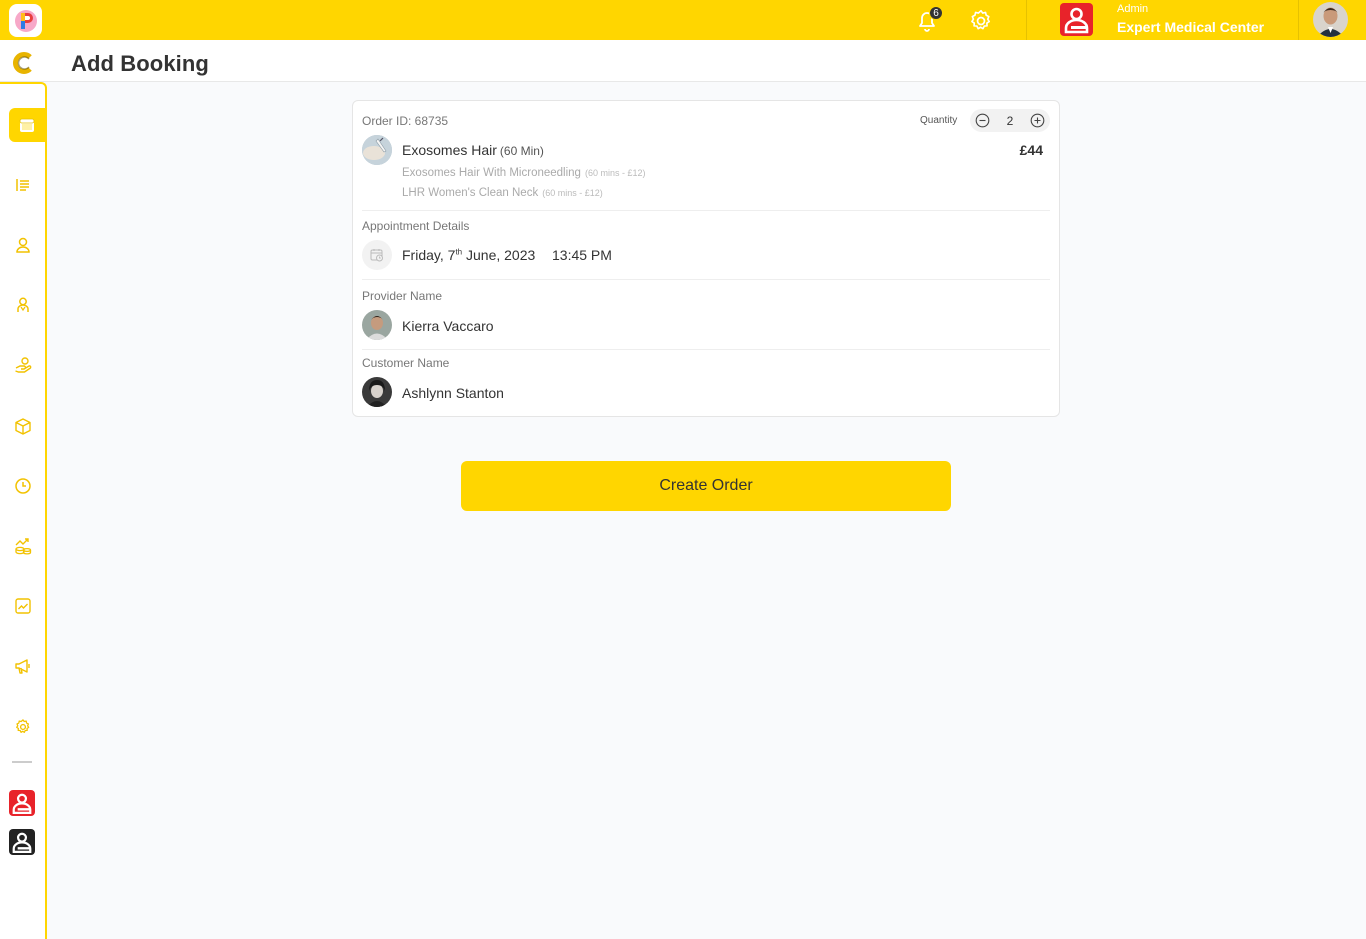 Image resolution: width=1366 pixels, height=939 pixels. I want to click on app-logo-icon, so click(25, 20).